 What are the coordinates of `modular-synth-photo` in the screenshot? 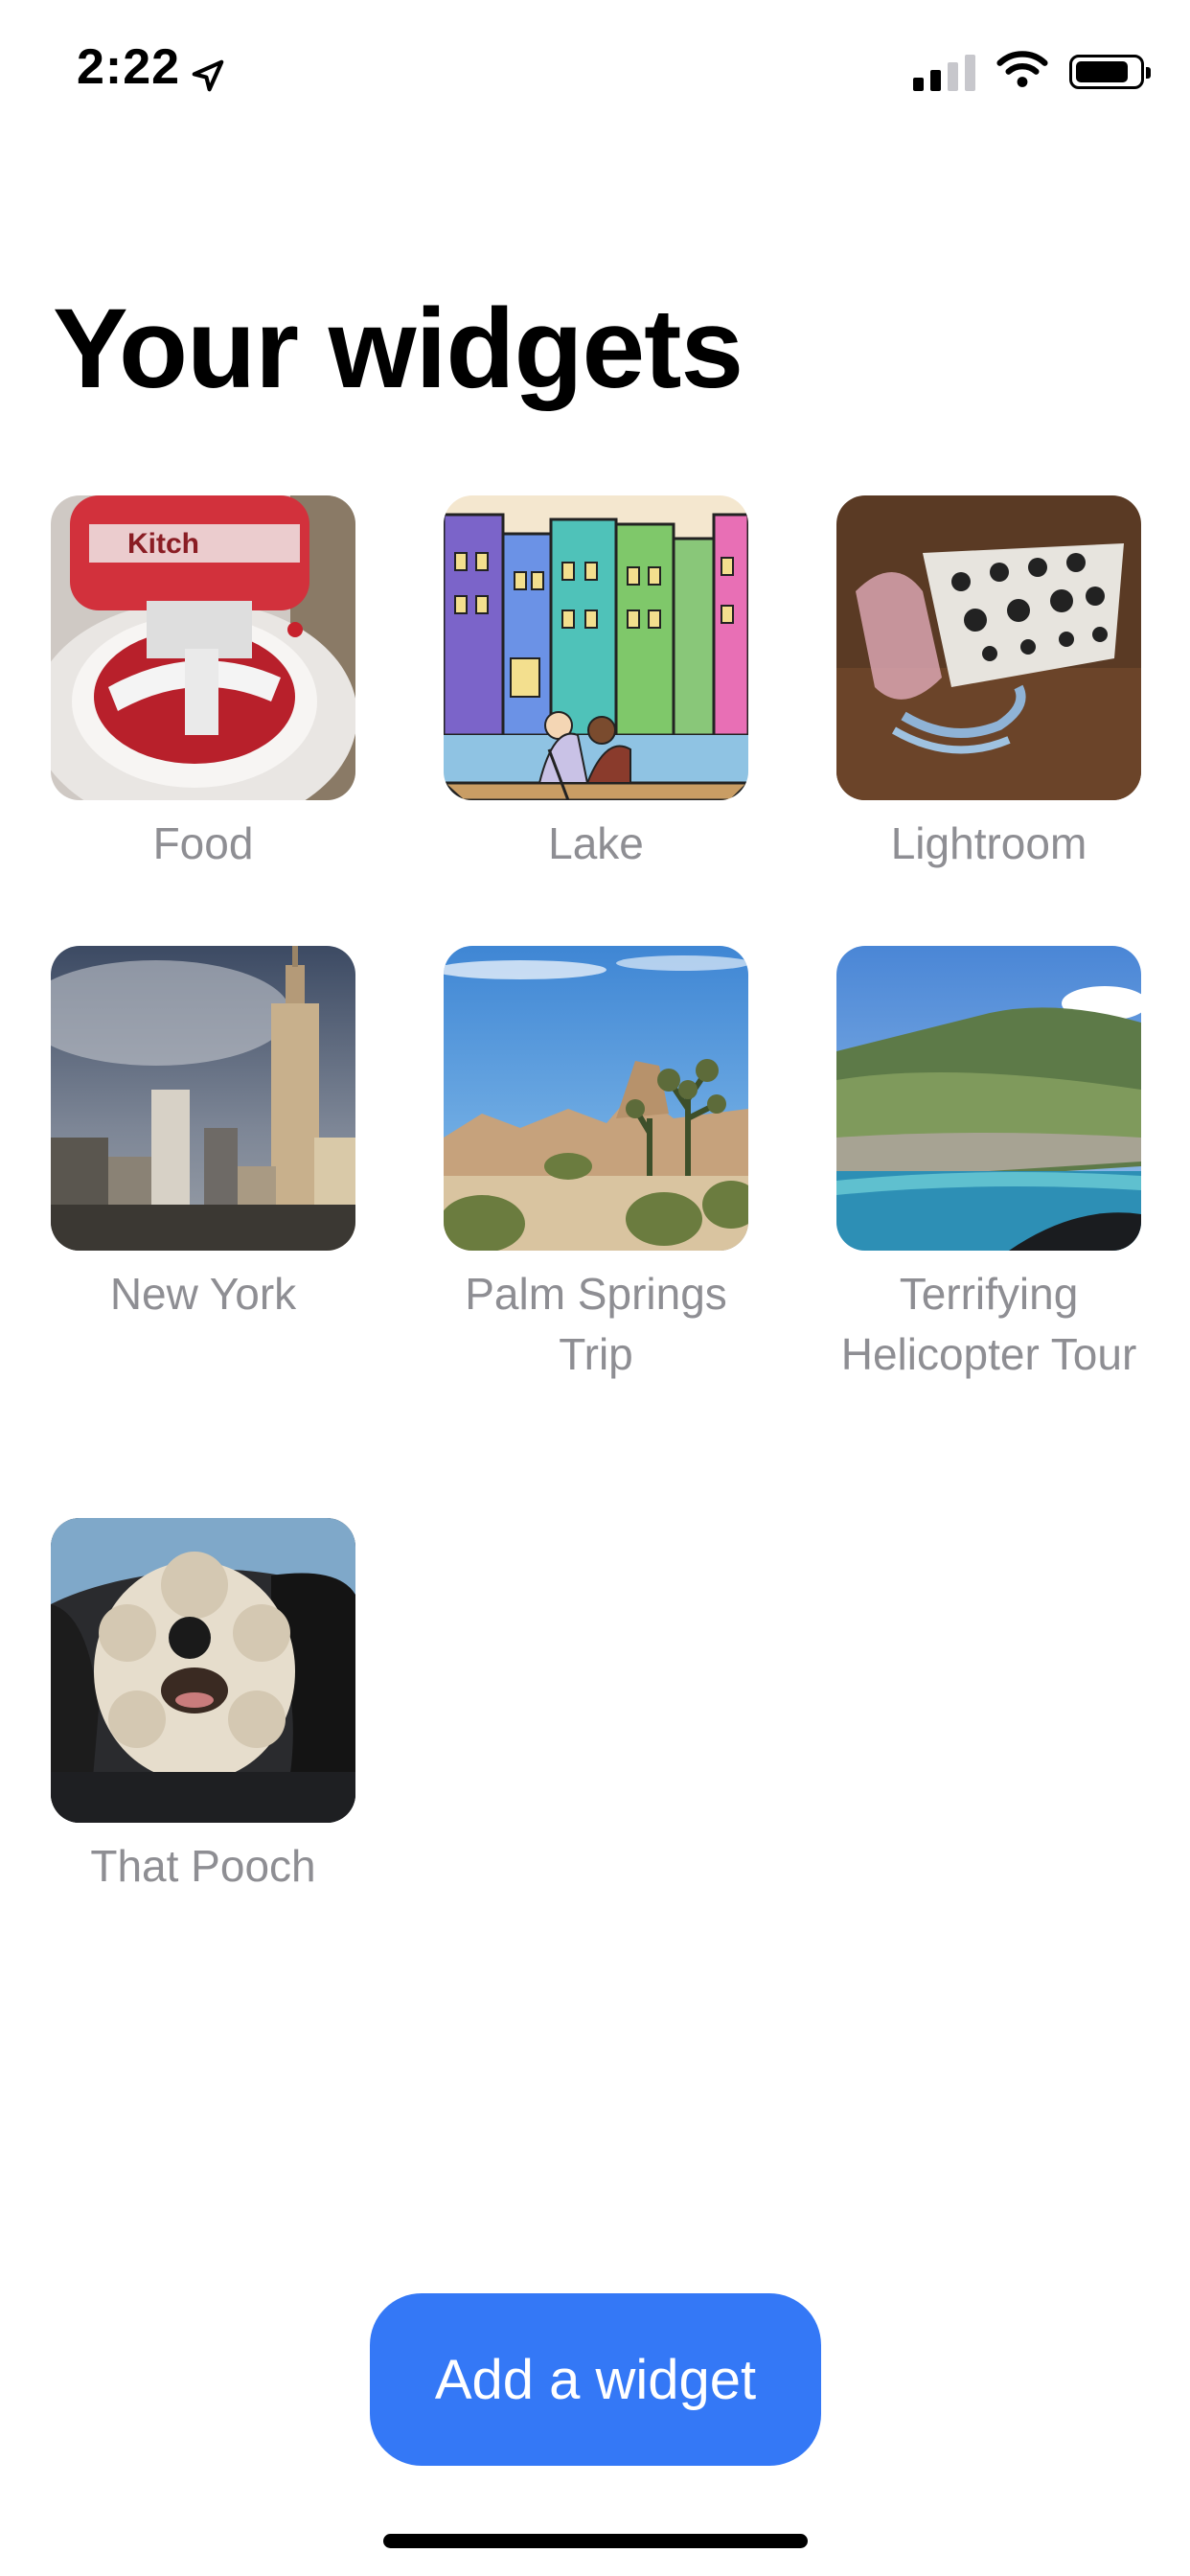 It's located at (988, 647).